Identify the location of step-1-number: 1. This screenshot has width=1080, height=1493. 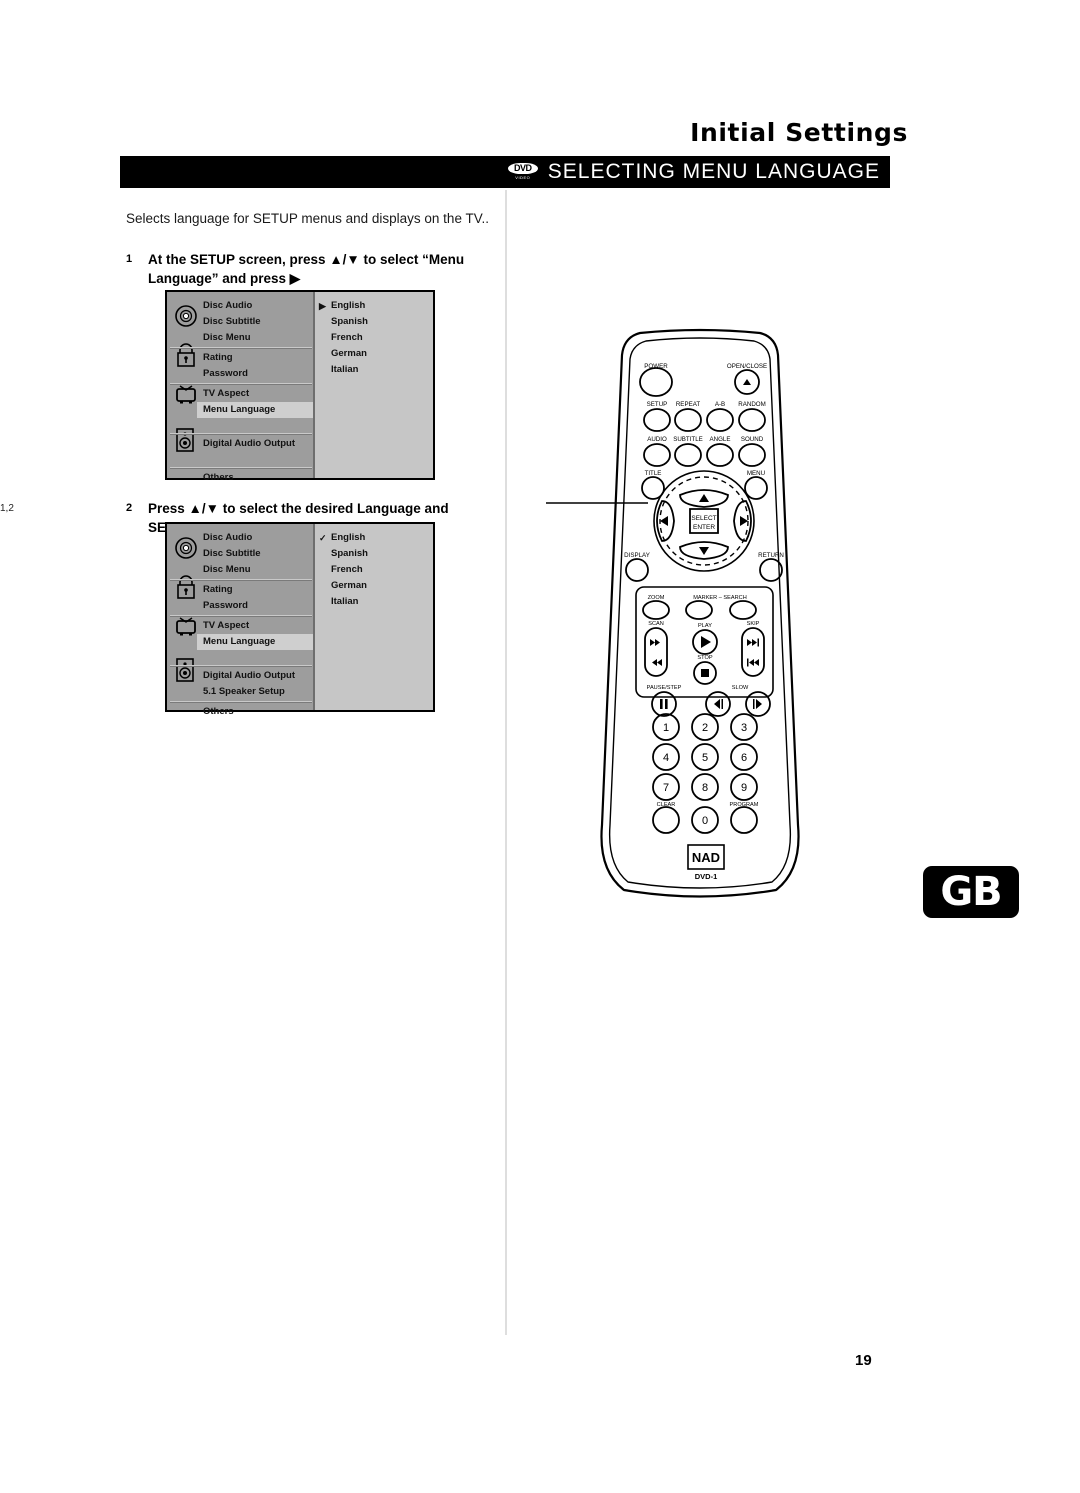
(129, 259).